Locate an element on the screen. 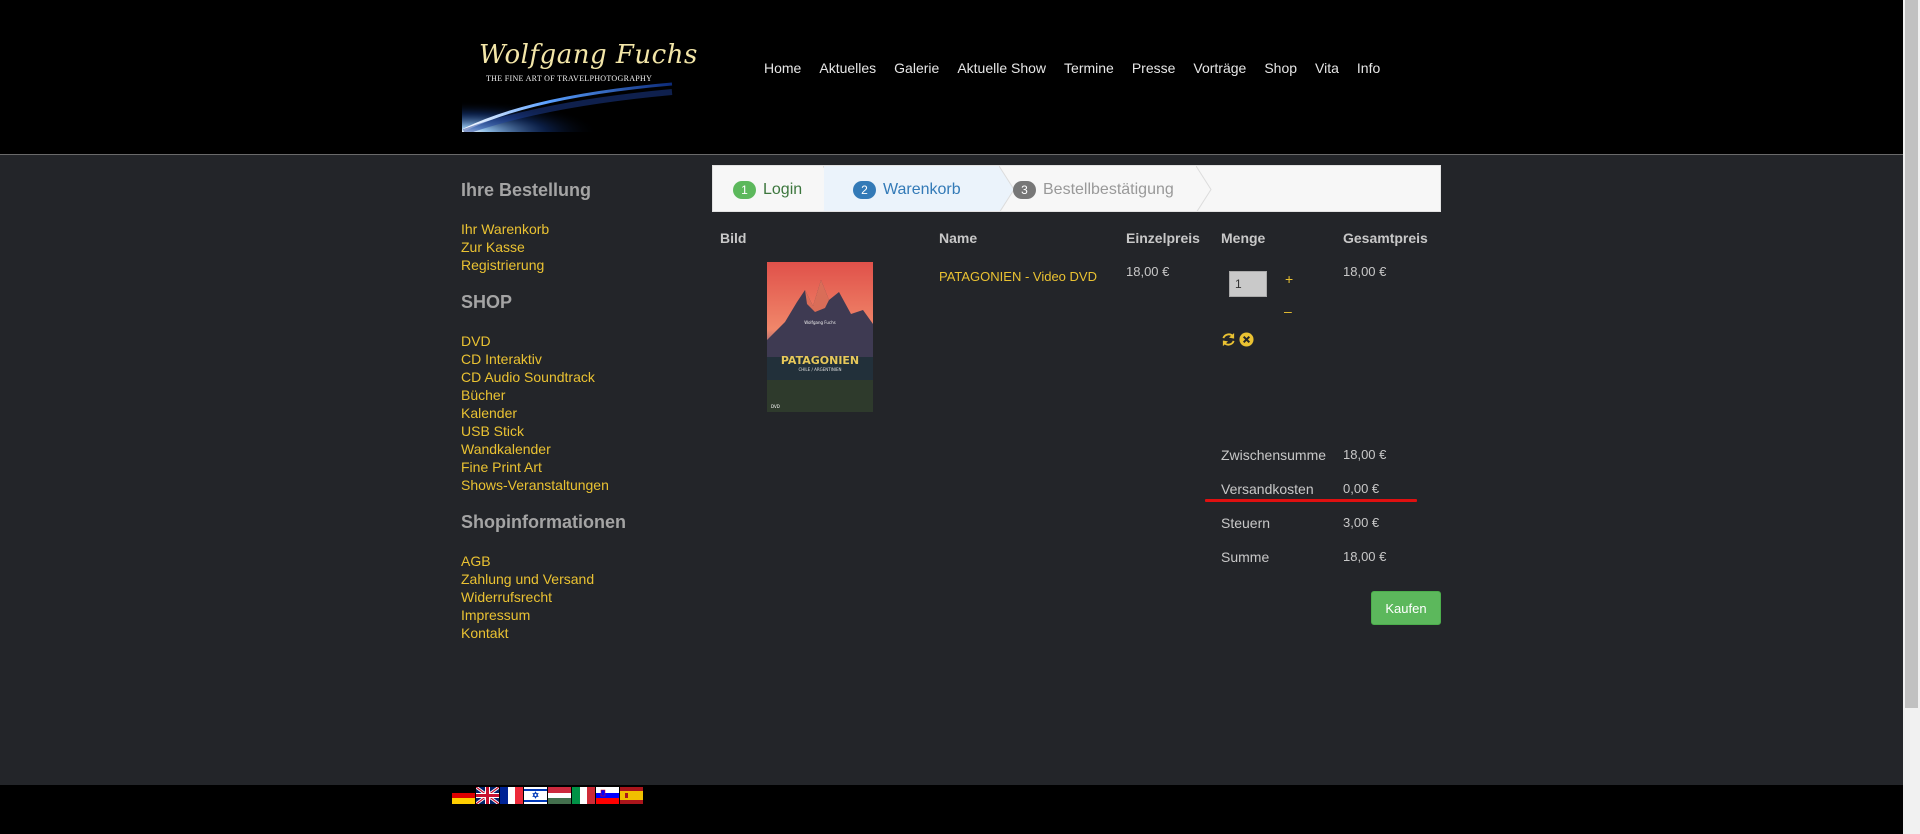 This screenshot has height=834, width=1920. order-links: Ihr Warenkorb Zur Kasse Registrierung is located at coordinates (576, 247).